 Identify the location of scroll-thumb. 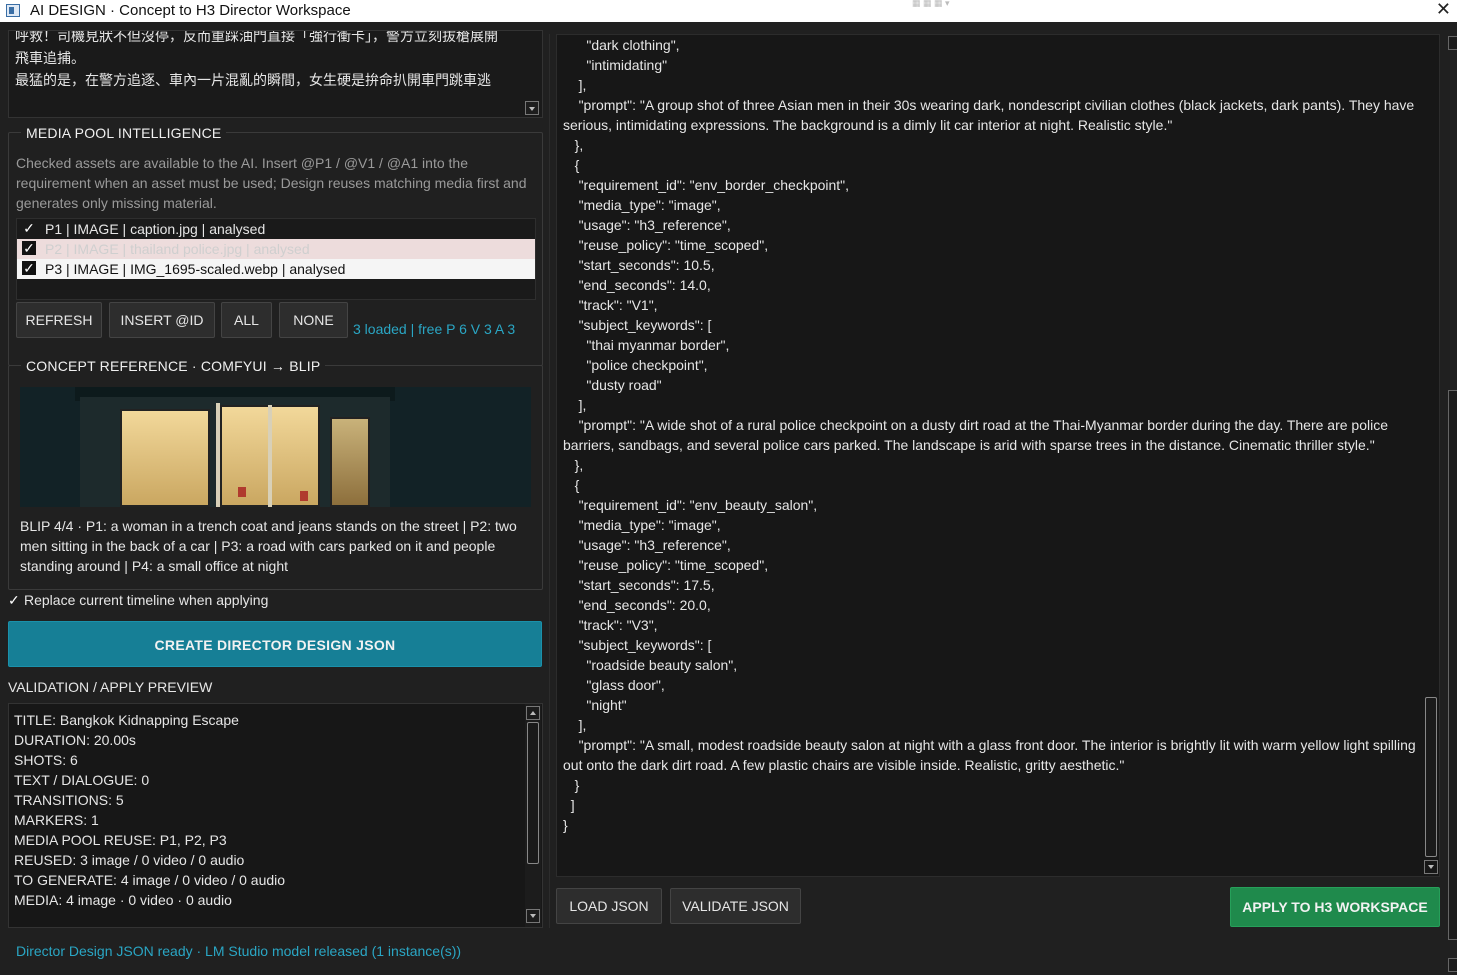
(533, 793).